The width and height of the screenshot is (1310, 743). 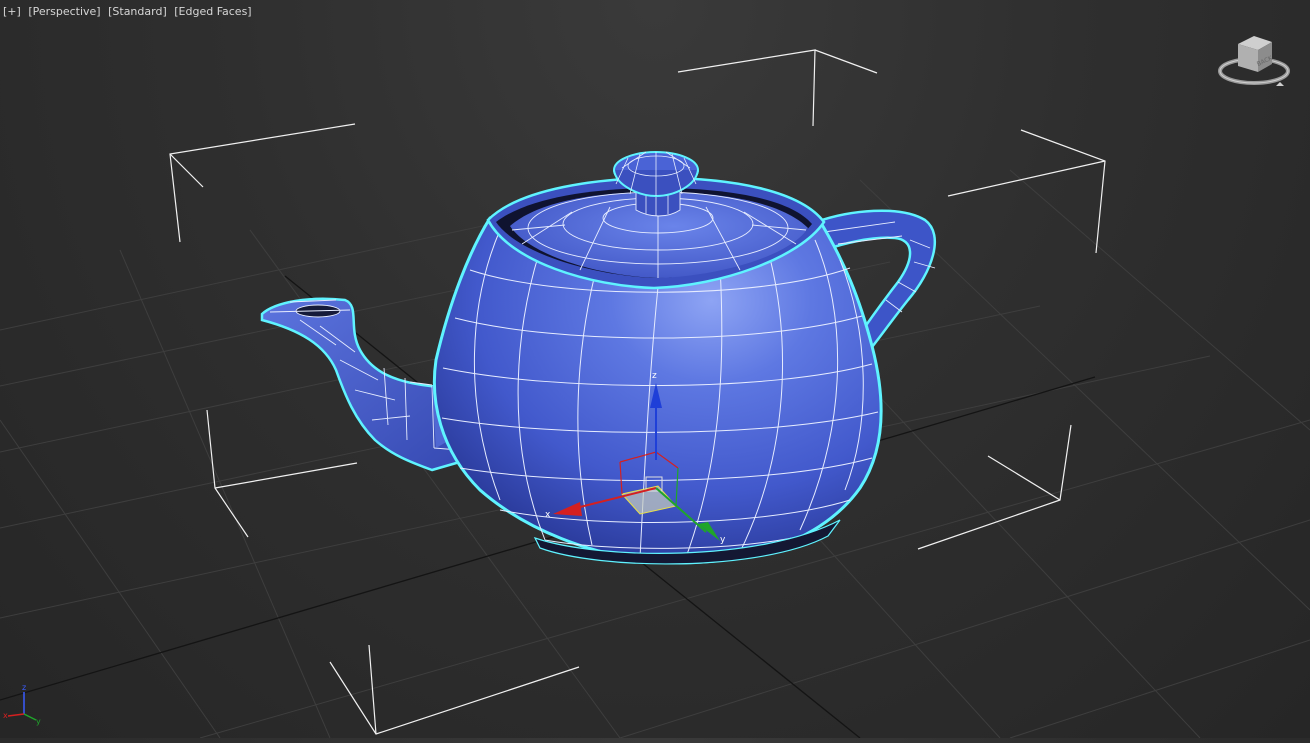 I want to click on gizmo-y-label: y, so click(x=723, y=540).